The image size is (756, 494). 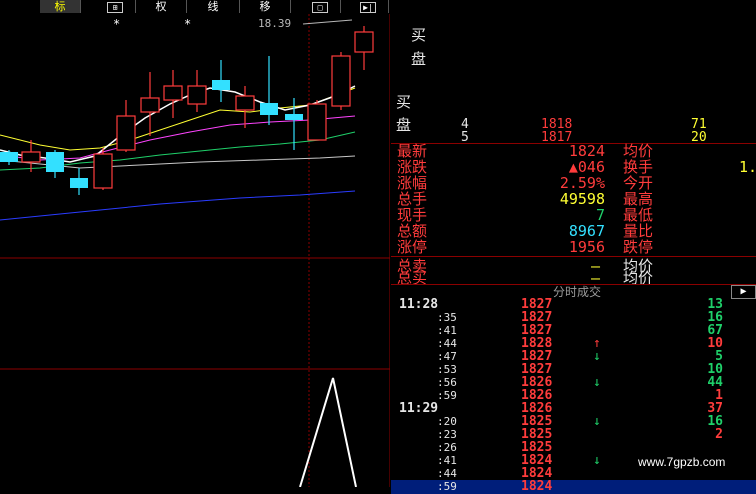 What do you see at coordinates (573, 409) in the screenshot?
I see `tick-row: 11:29 1826 37` at bounding box center [573, 409].